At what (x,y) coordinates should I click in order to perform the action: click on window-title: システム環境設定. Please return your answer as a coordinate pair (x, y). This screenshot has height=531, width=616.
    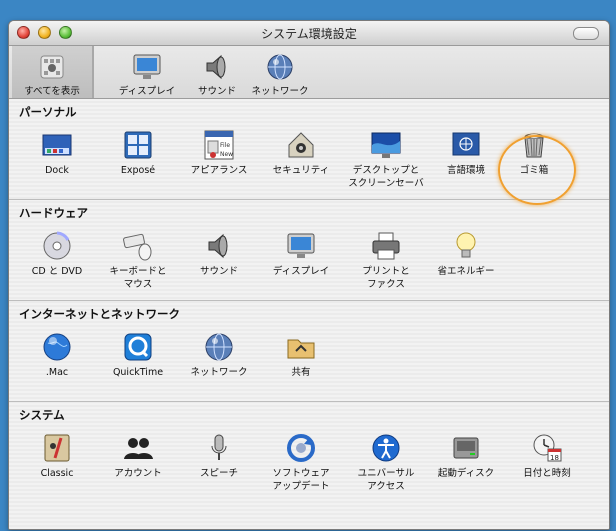
    Looking at the image, I should click on (309, 34).